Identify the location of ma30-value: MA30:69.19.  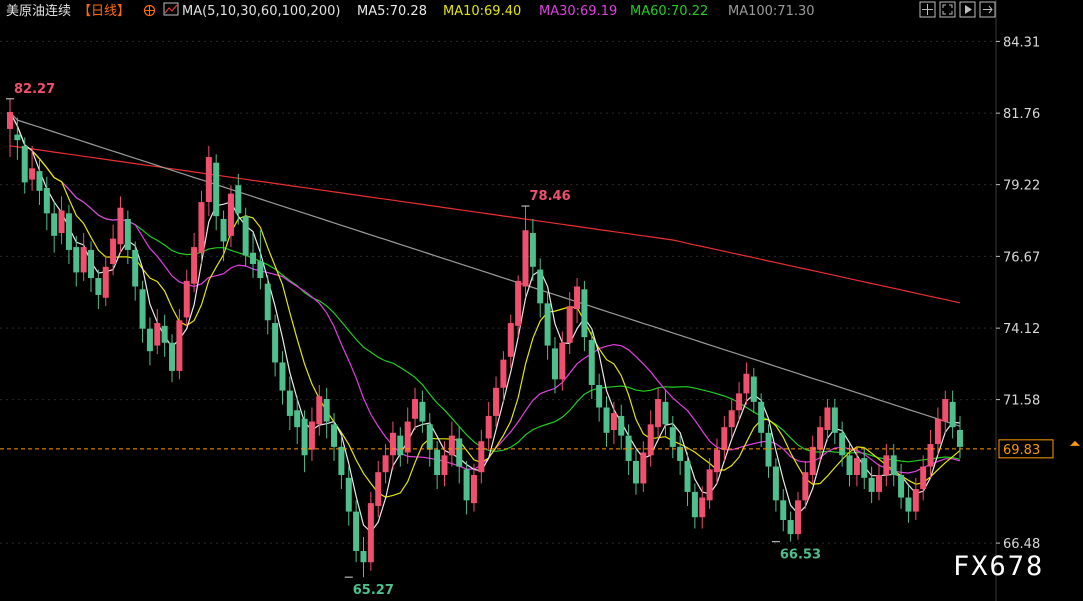
(578, 11).